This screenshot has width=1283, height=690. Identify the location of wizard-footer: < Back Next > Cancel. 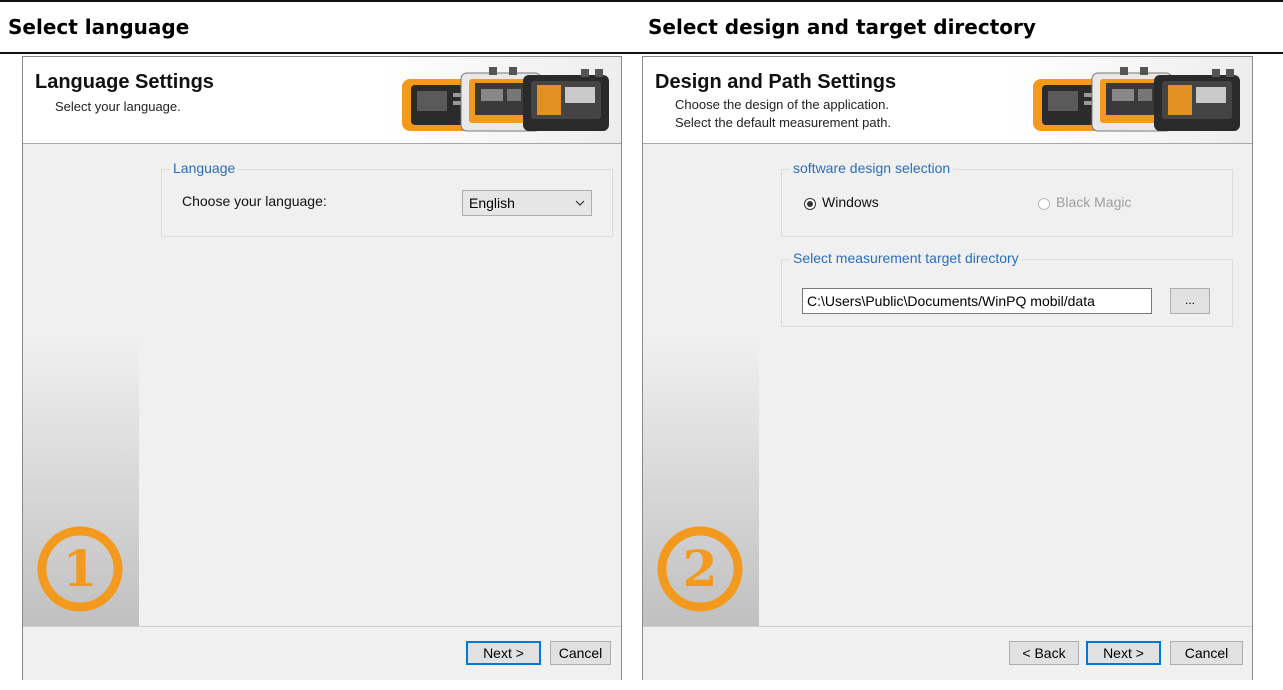
(947, 653).